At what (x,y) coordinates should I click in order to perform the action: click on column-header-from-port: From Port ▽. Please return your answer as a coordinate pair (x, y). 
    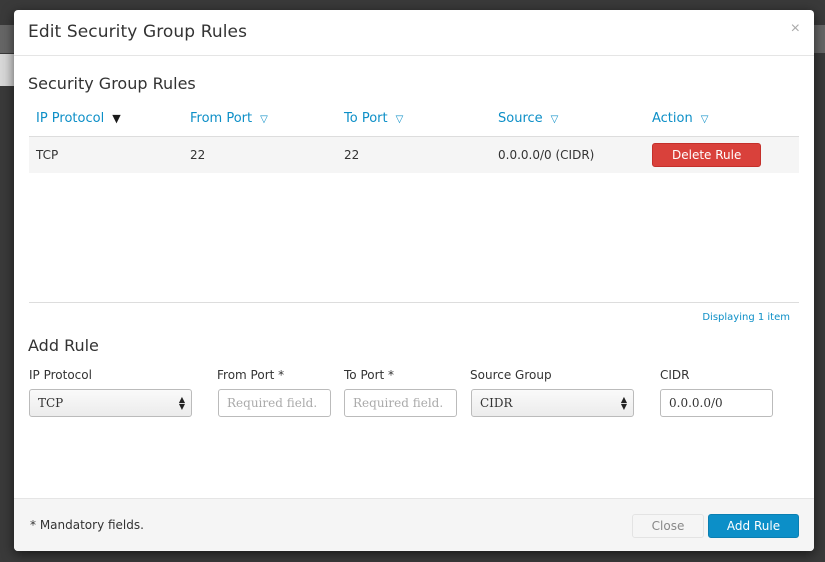
    Looking at the image, I should click on (260, 119).